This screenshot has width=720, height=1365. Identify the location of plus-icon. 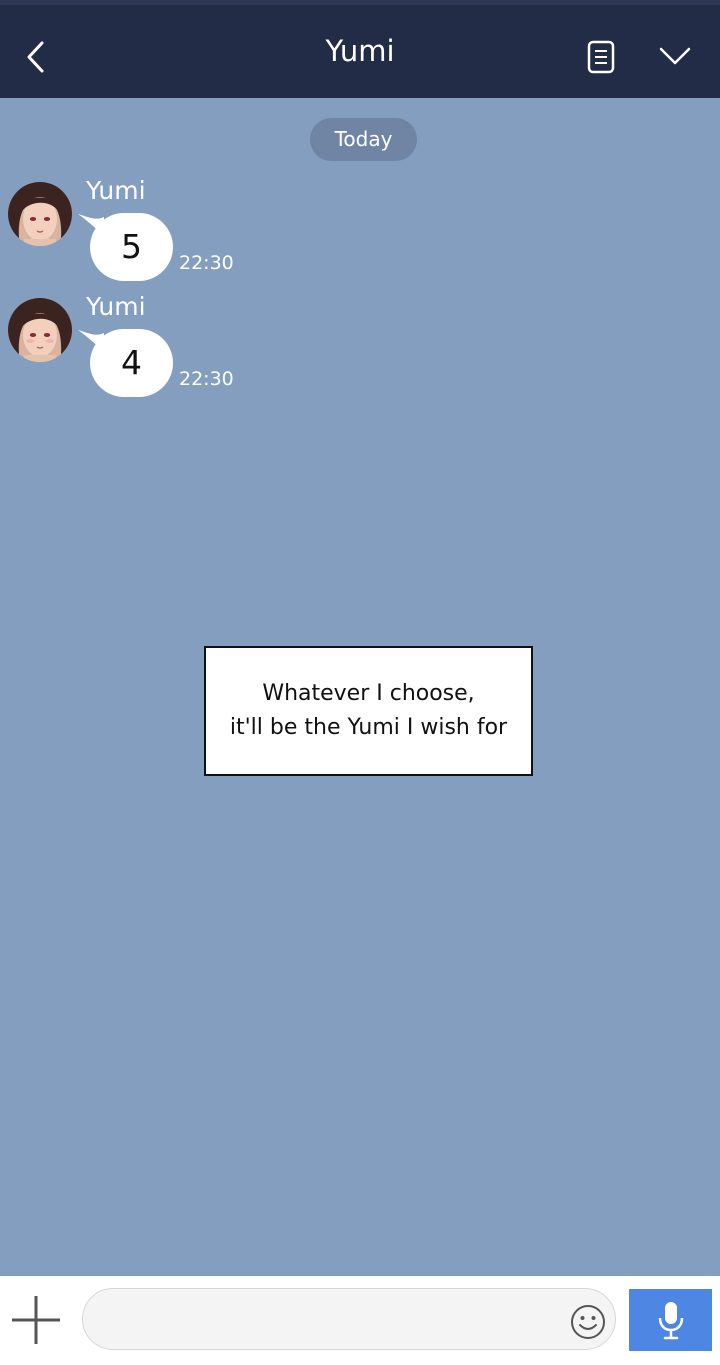
(36, 1320).